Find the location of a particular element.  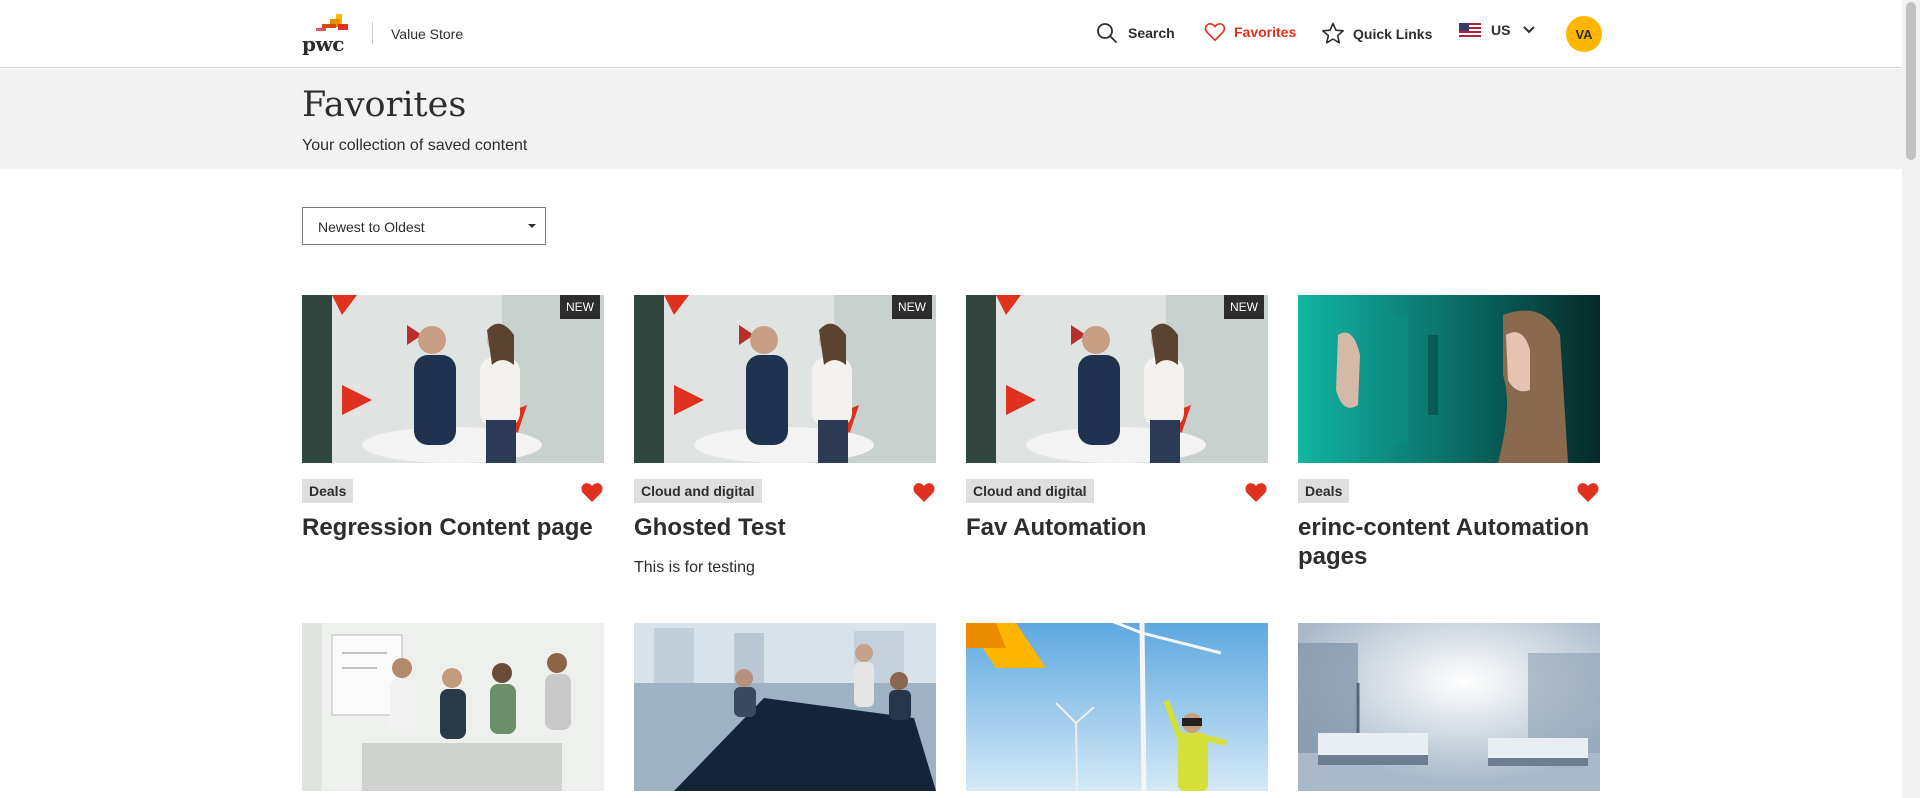

page-scrollbar is located at coordinates (1911, 399).